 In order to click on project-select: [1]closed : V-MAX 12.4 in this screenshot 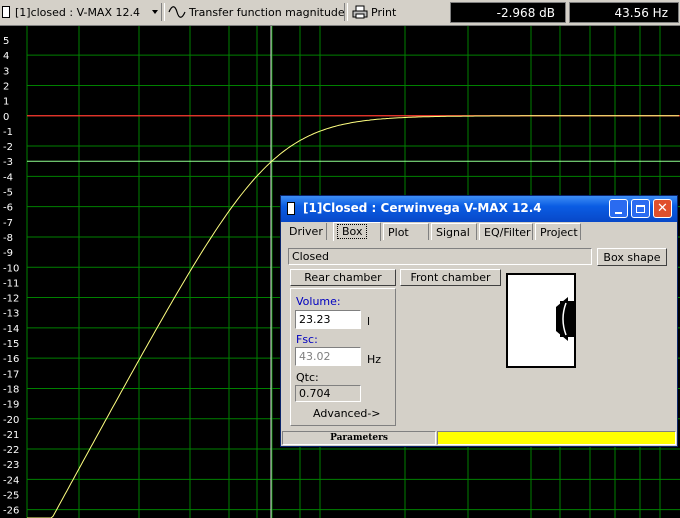, I will do `click(80, 12)`.